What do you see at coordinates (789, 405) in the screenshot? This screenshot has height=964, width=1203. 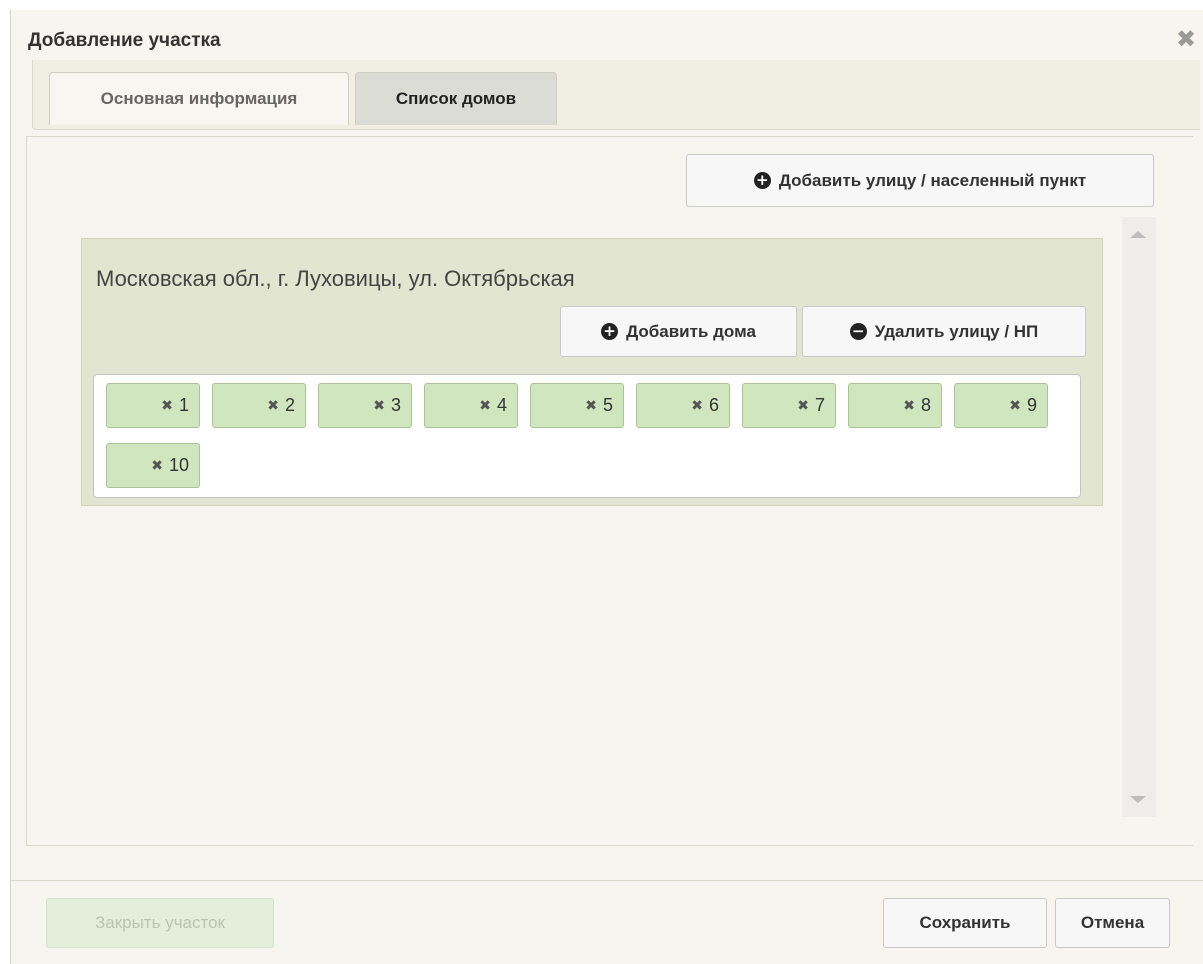 I see `house-chip: ✖ 7` at bounding box center [789, 405].